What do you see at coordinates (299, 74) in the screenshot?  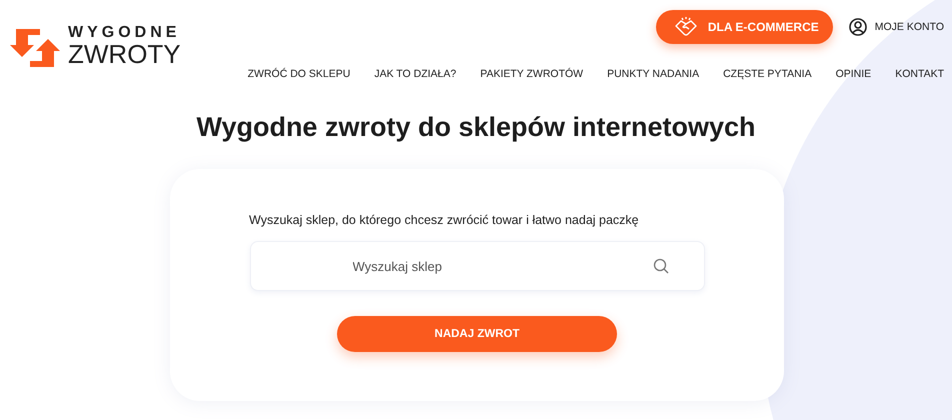 I see `nav-link: ZWRÓĆ DO SKLEPU` at bounding box center [299, 74].